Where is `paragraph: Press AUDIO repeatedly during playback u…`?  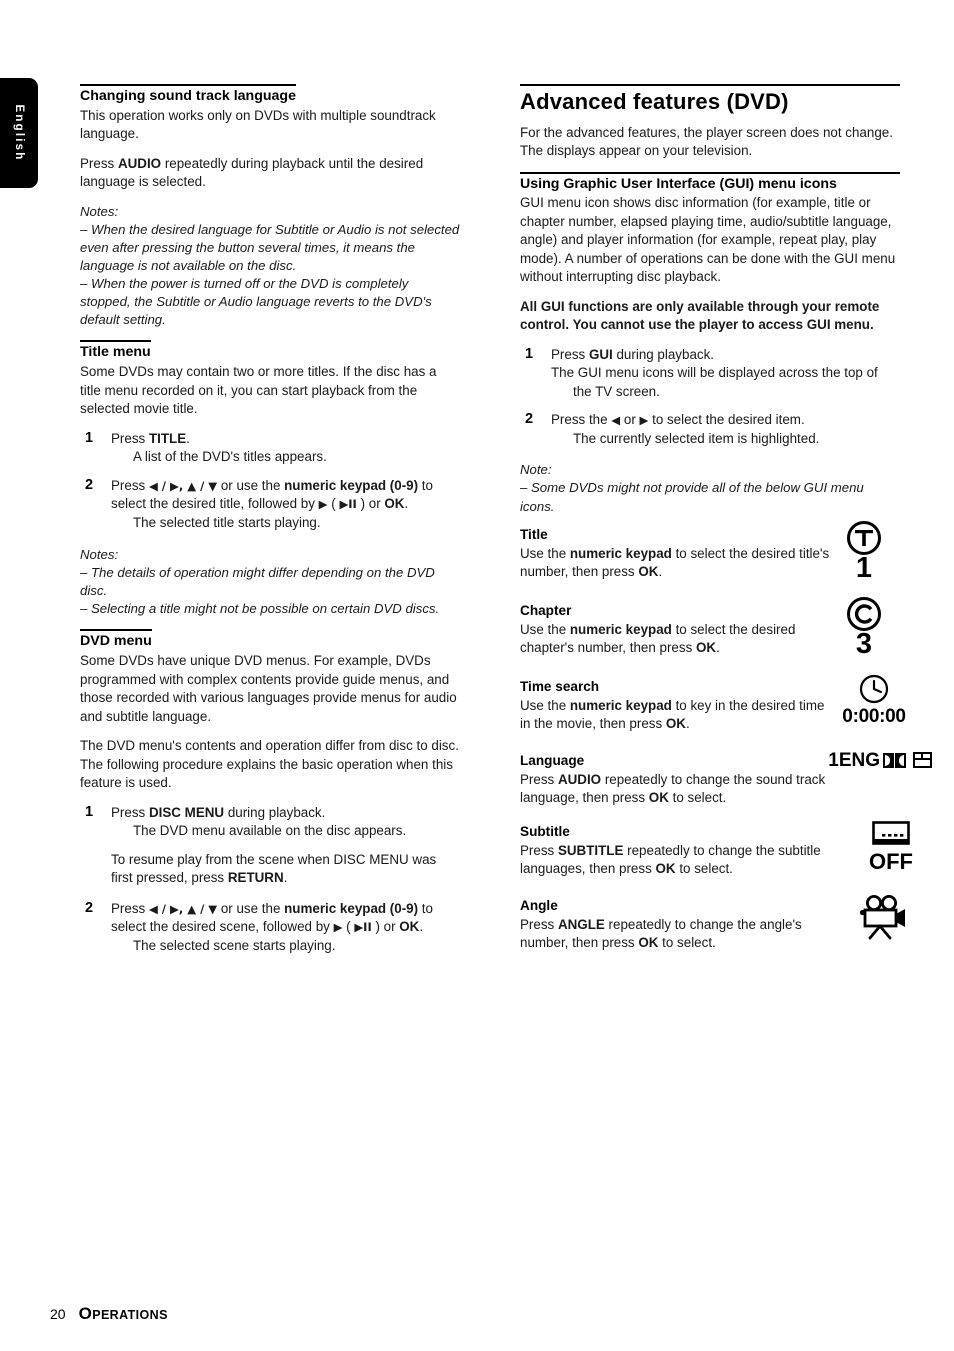
paragraph: Press AUDIO repeatedly during playback u… is located at coordinates (270, 173).